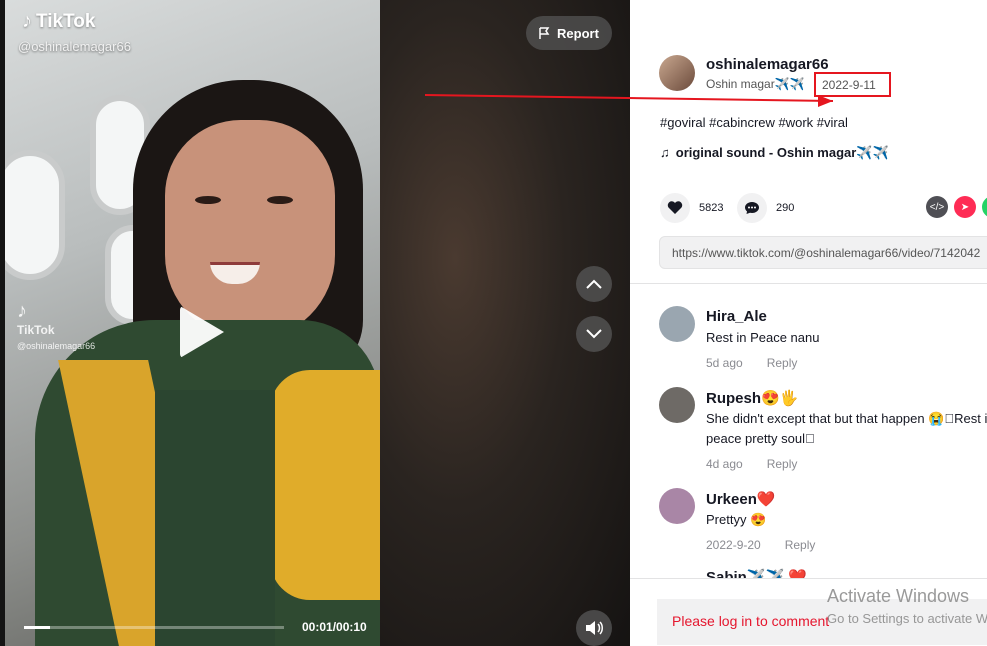 The image size is (987, 646). What do you see at coordinates (665, 152) in the screenshot?
I see `music-note-icon: ♫` at bounding box center [665, 152].